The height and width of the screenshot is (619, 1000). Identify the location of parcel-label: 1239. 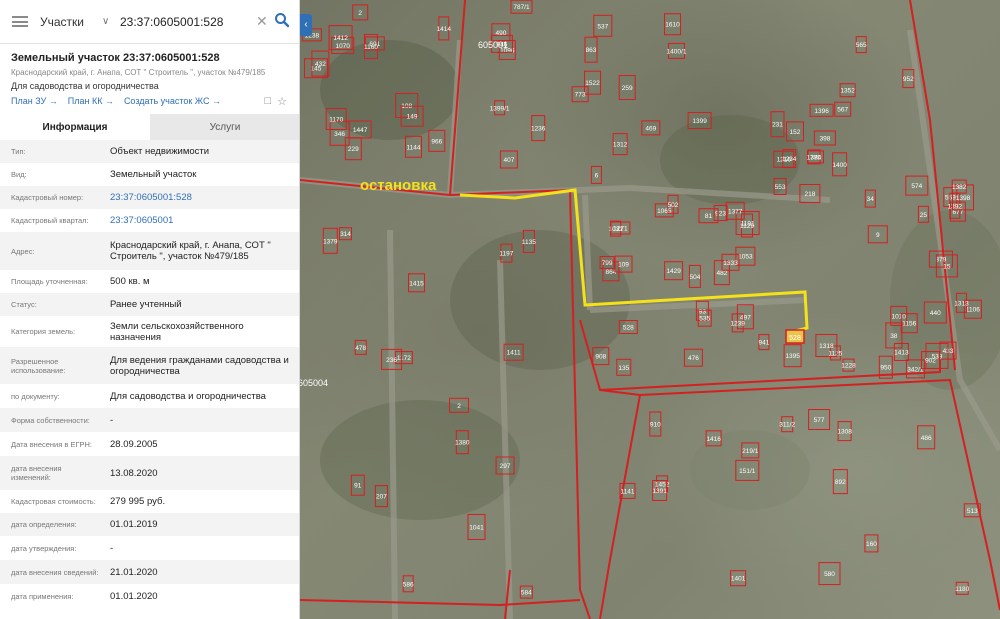
(737, 323).